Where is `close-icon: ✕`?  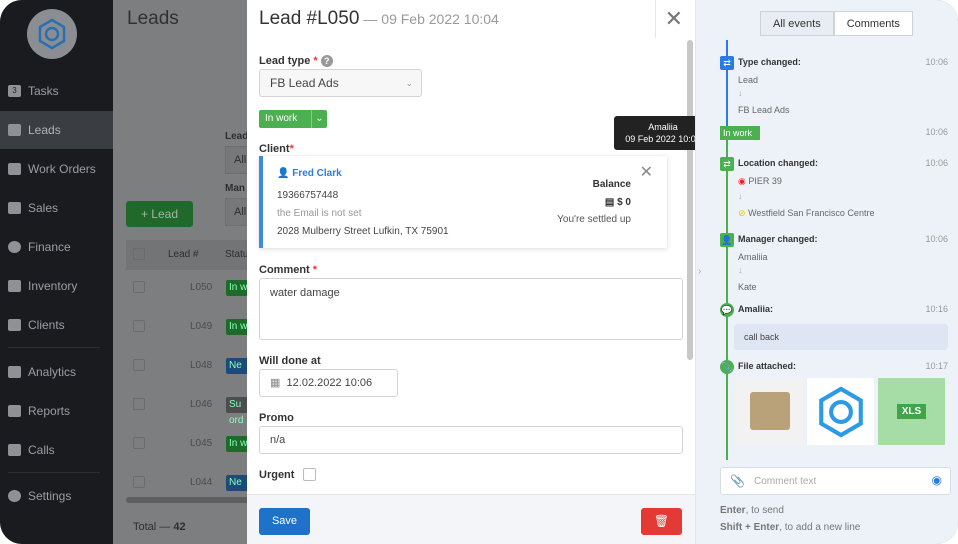
close-icon: ✕ is located at coordinates (674, 19).